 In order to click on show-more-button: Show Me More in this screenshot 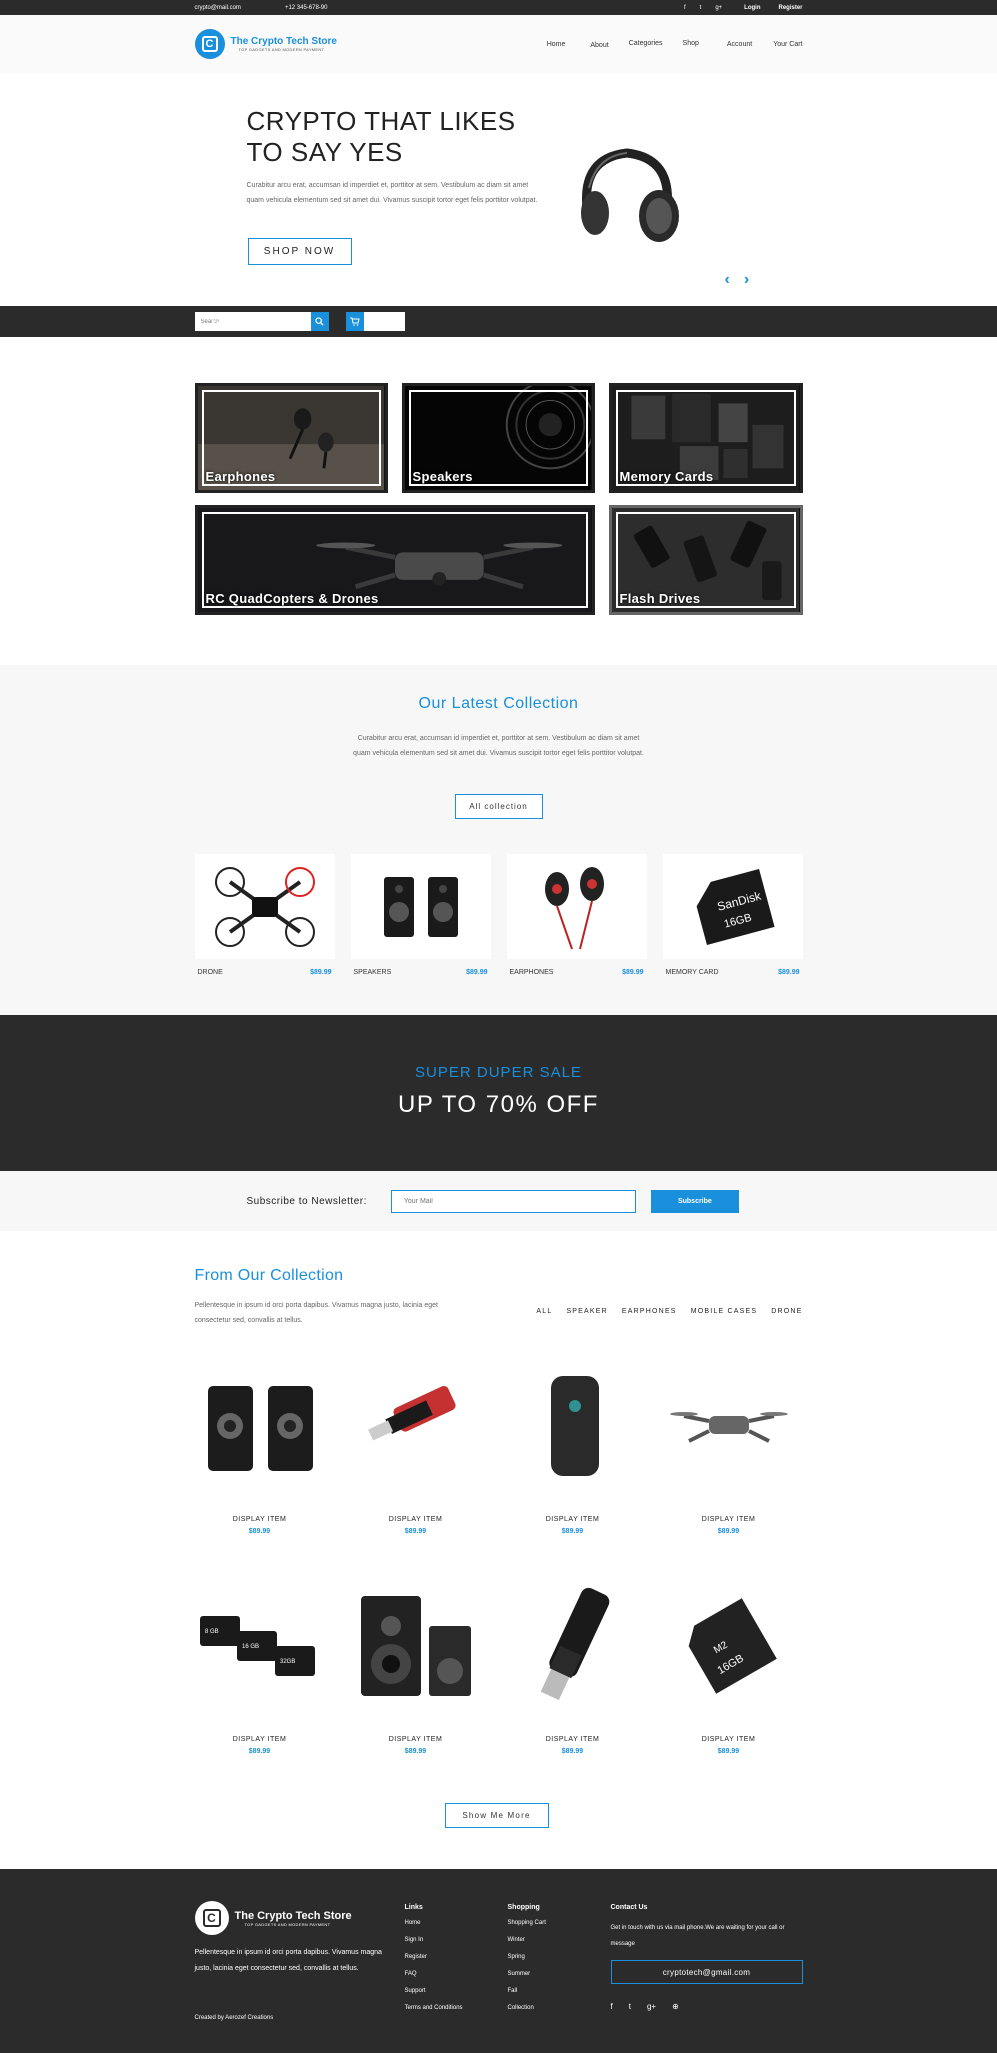, I will do `click(496, 1815)`.